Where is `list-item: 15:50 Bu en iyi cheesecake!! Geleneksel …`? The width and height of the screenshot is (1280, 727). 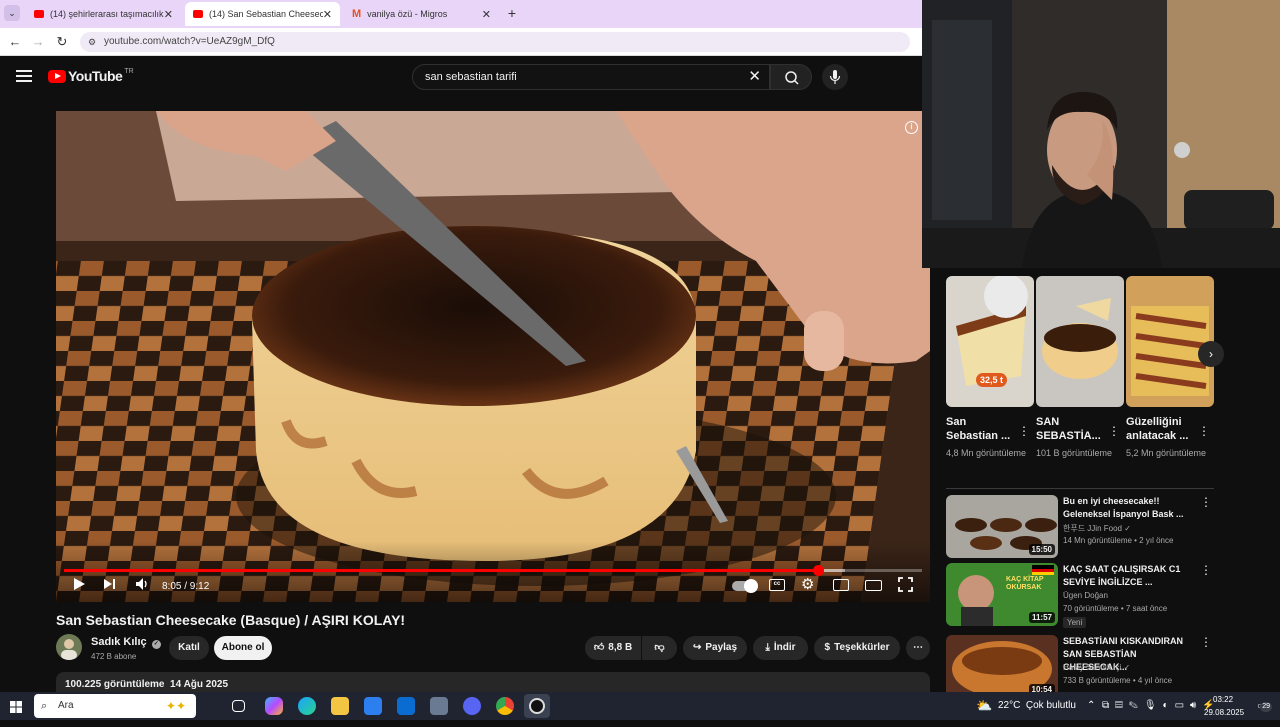
list-item: 15:50 Bu en iyi cheesecake!! Geleneksel … is located at coordinates (1081, 527).